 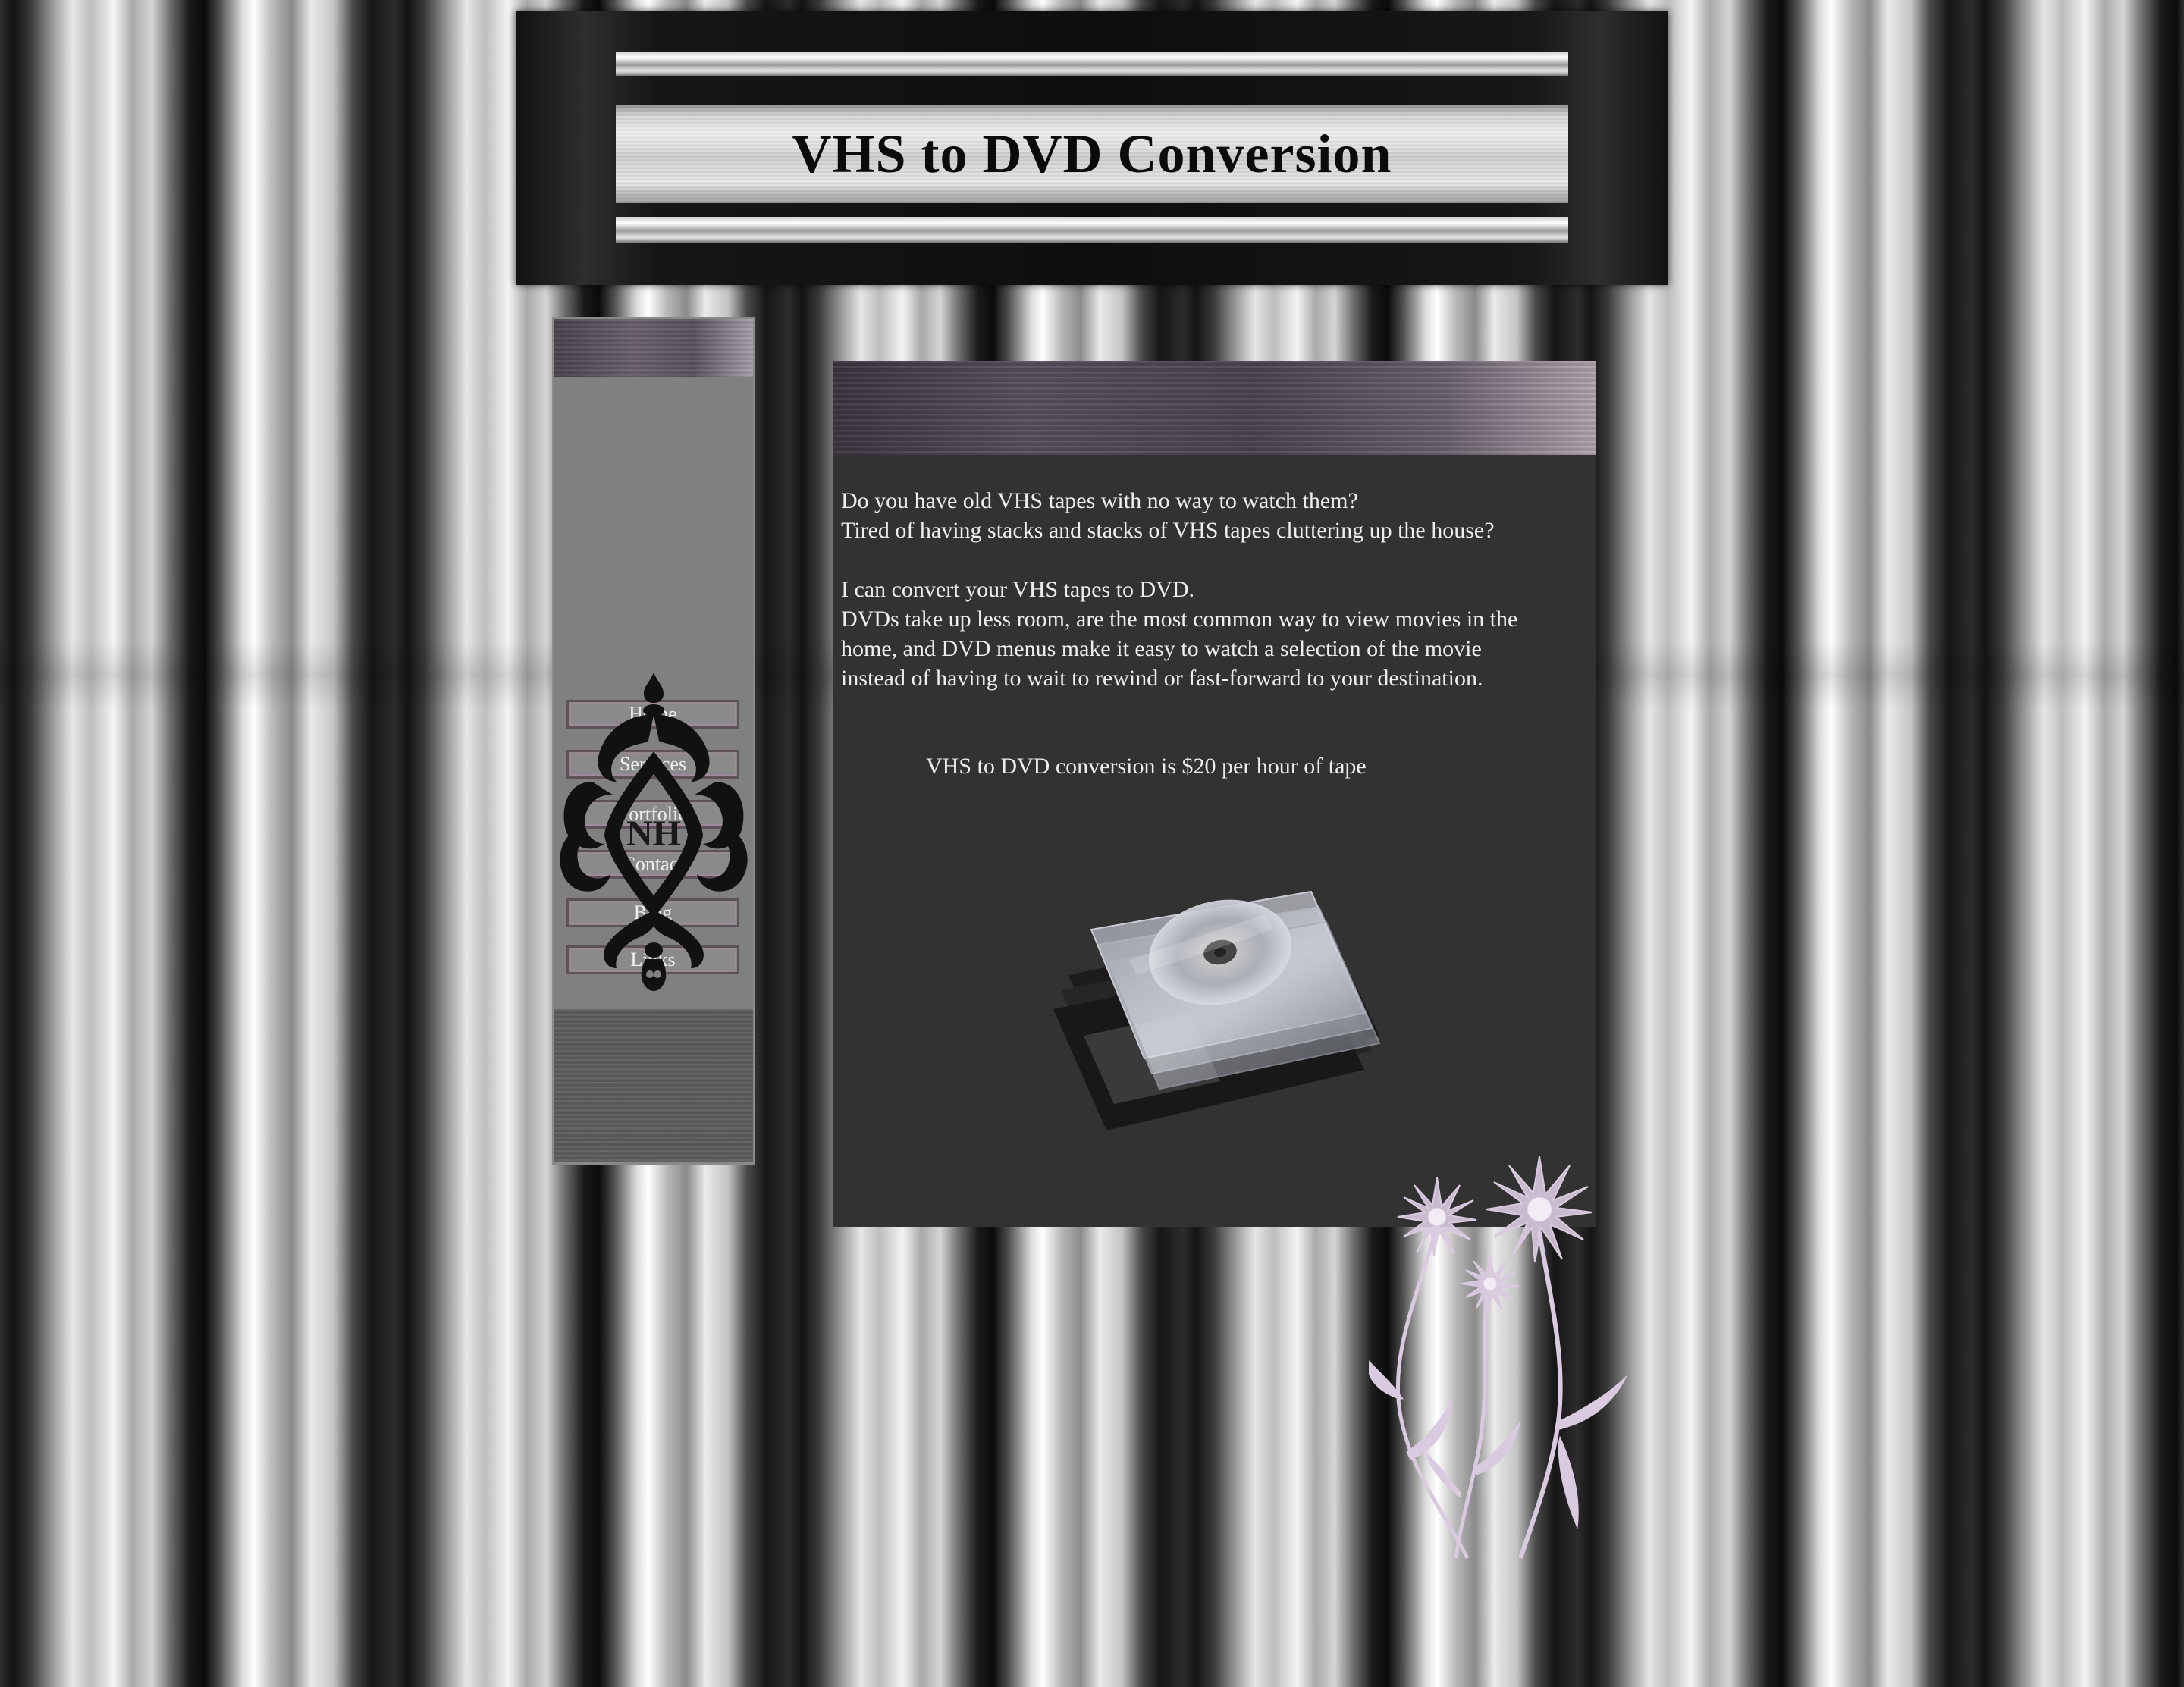 I want to click on nav-top-bar, so click(x=653, y=348).